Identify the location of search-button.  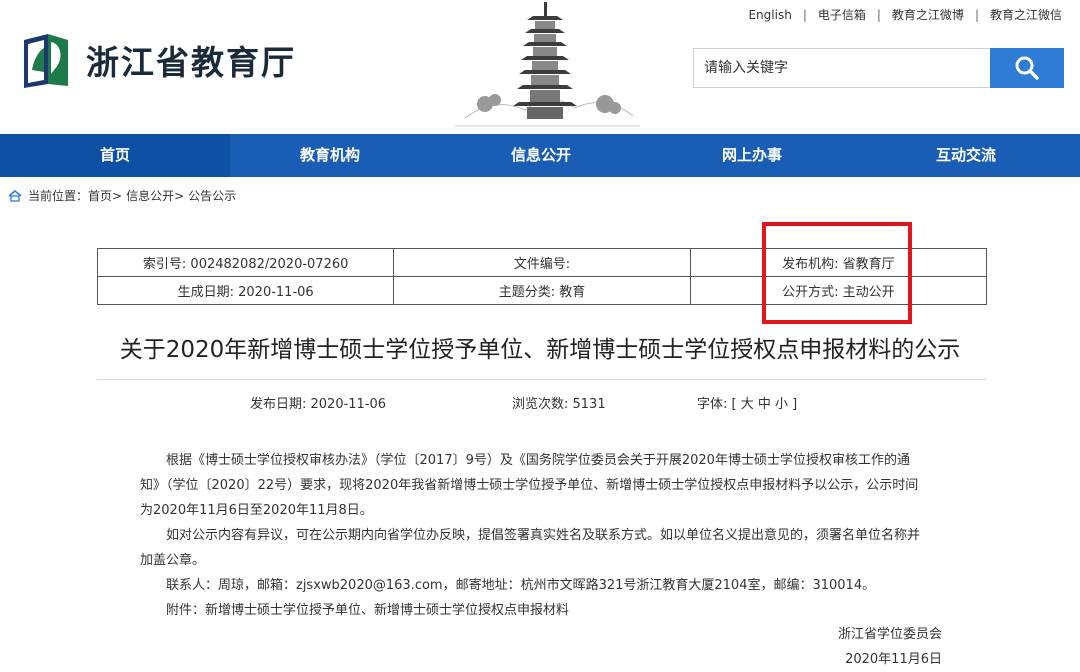
(1027, 68).